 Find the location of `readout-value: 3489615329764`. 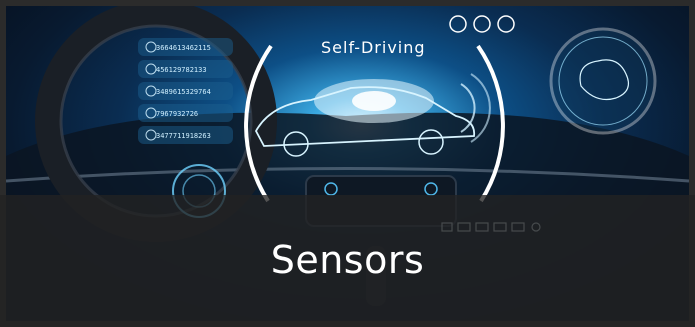

readout-value: 3489615329764 is located at coordinates (183, 92).